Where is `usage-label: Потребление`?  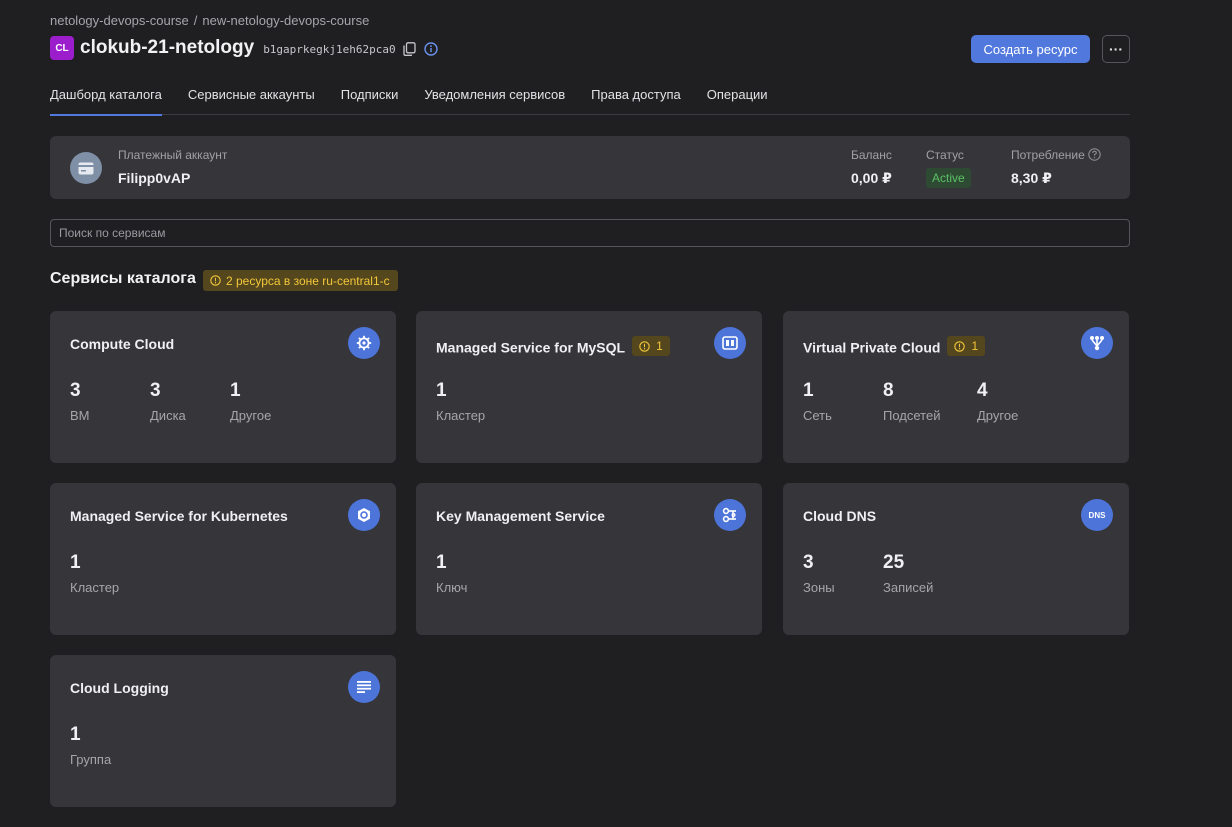 usage-label: Потребление is located at coordinates (1048, 155).